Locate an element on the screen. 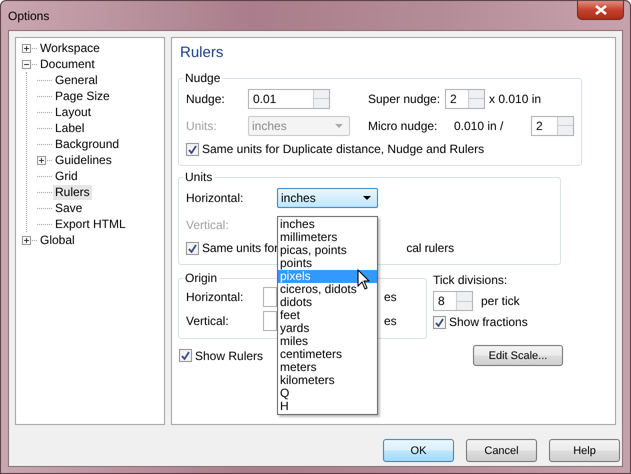 The width and height of the screenshot is (631, 474). dropdown-option: kilometers is located at coordinates (327, 380).